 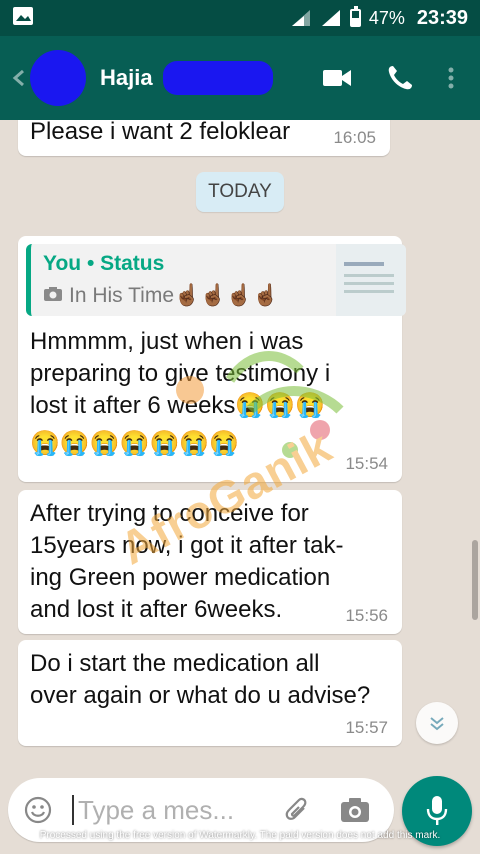 What do you see at coordinates (169, 513) in the screenshot?
I see `message-line: After trying to conceive for` at bounding box center [169, 513].